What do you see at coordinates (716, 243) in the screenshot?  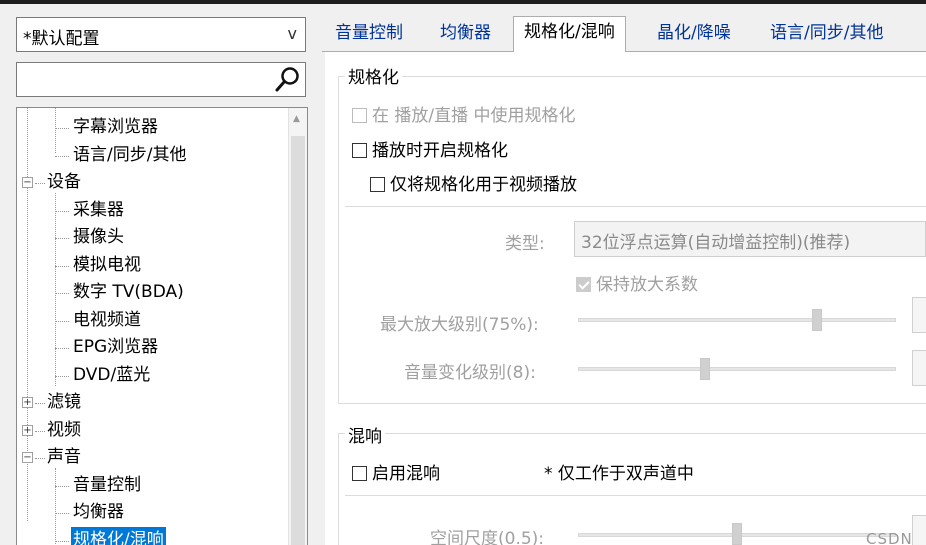 I see `type-select-value: 32位浮点运算(自动增益控制)(推荐)` at bounding box center [716, 243].